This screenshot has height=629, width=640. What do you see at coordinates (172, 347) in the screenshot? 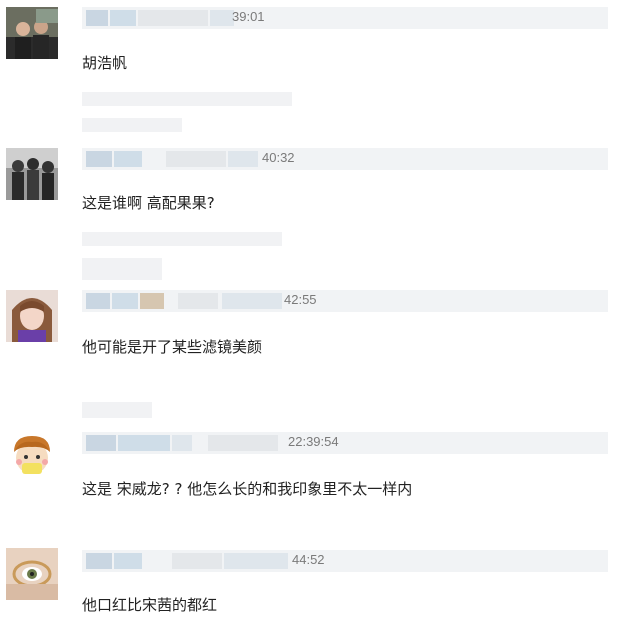
I see `comment-text: 他可能是开了某些滤镜美颜` at bounding box center [172, 347].